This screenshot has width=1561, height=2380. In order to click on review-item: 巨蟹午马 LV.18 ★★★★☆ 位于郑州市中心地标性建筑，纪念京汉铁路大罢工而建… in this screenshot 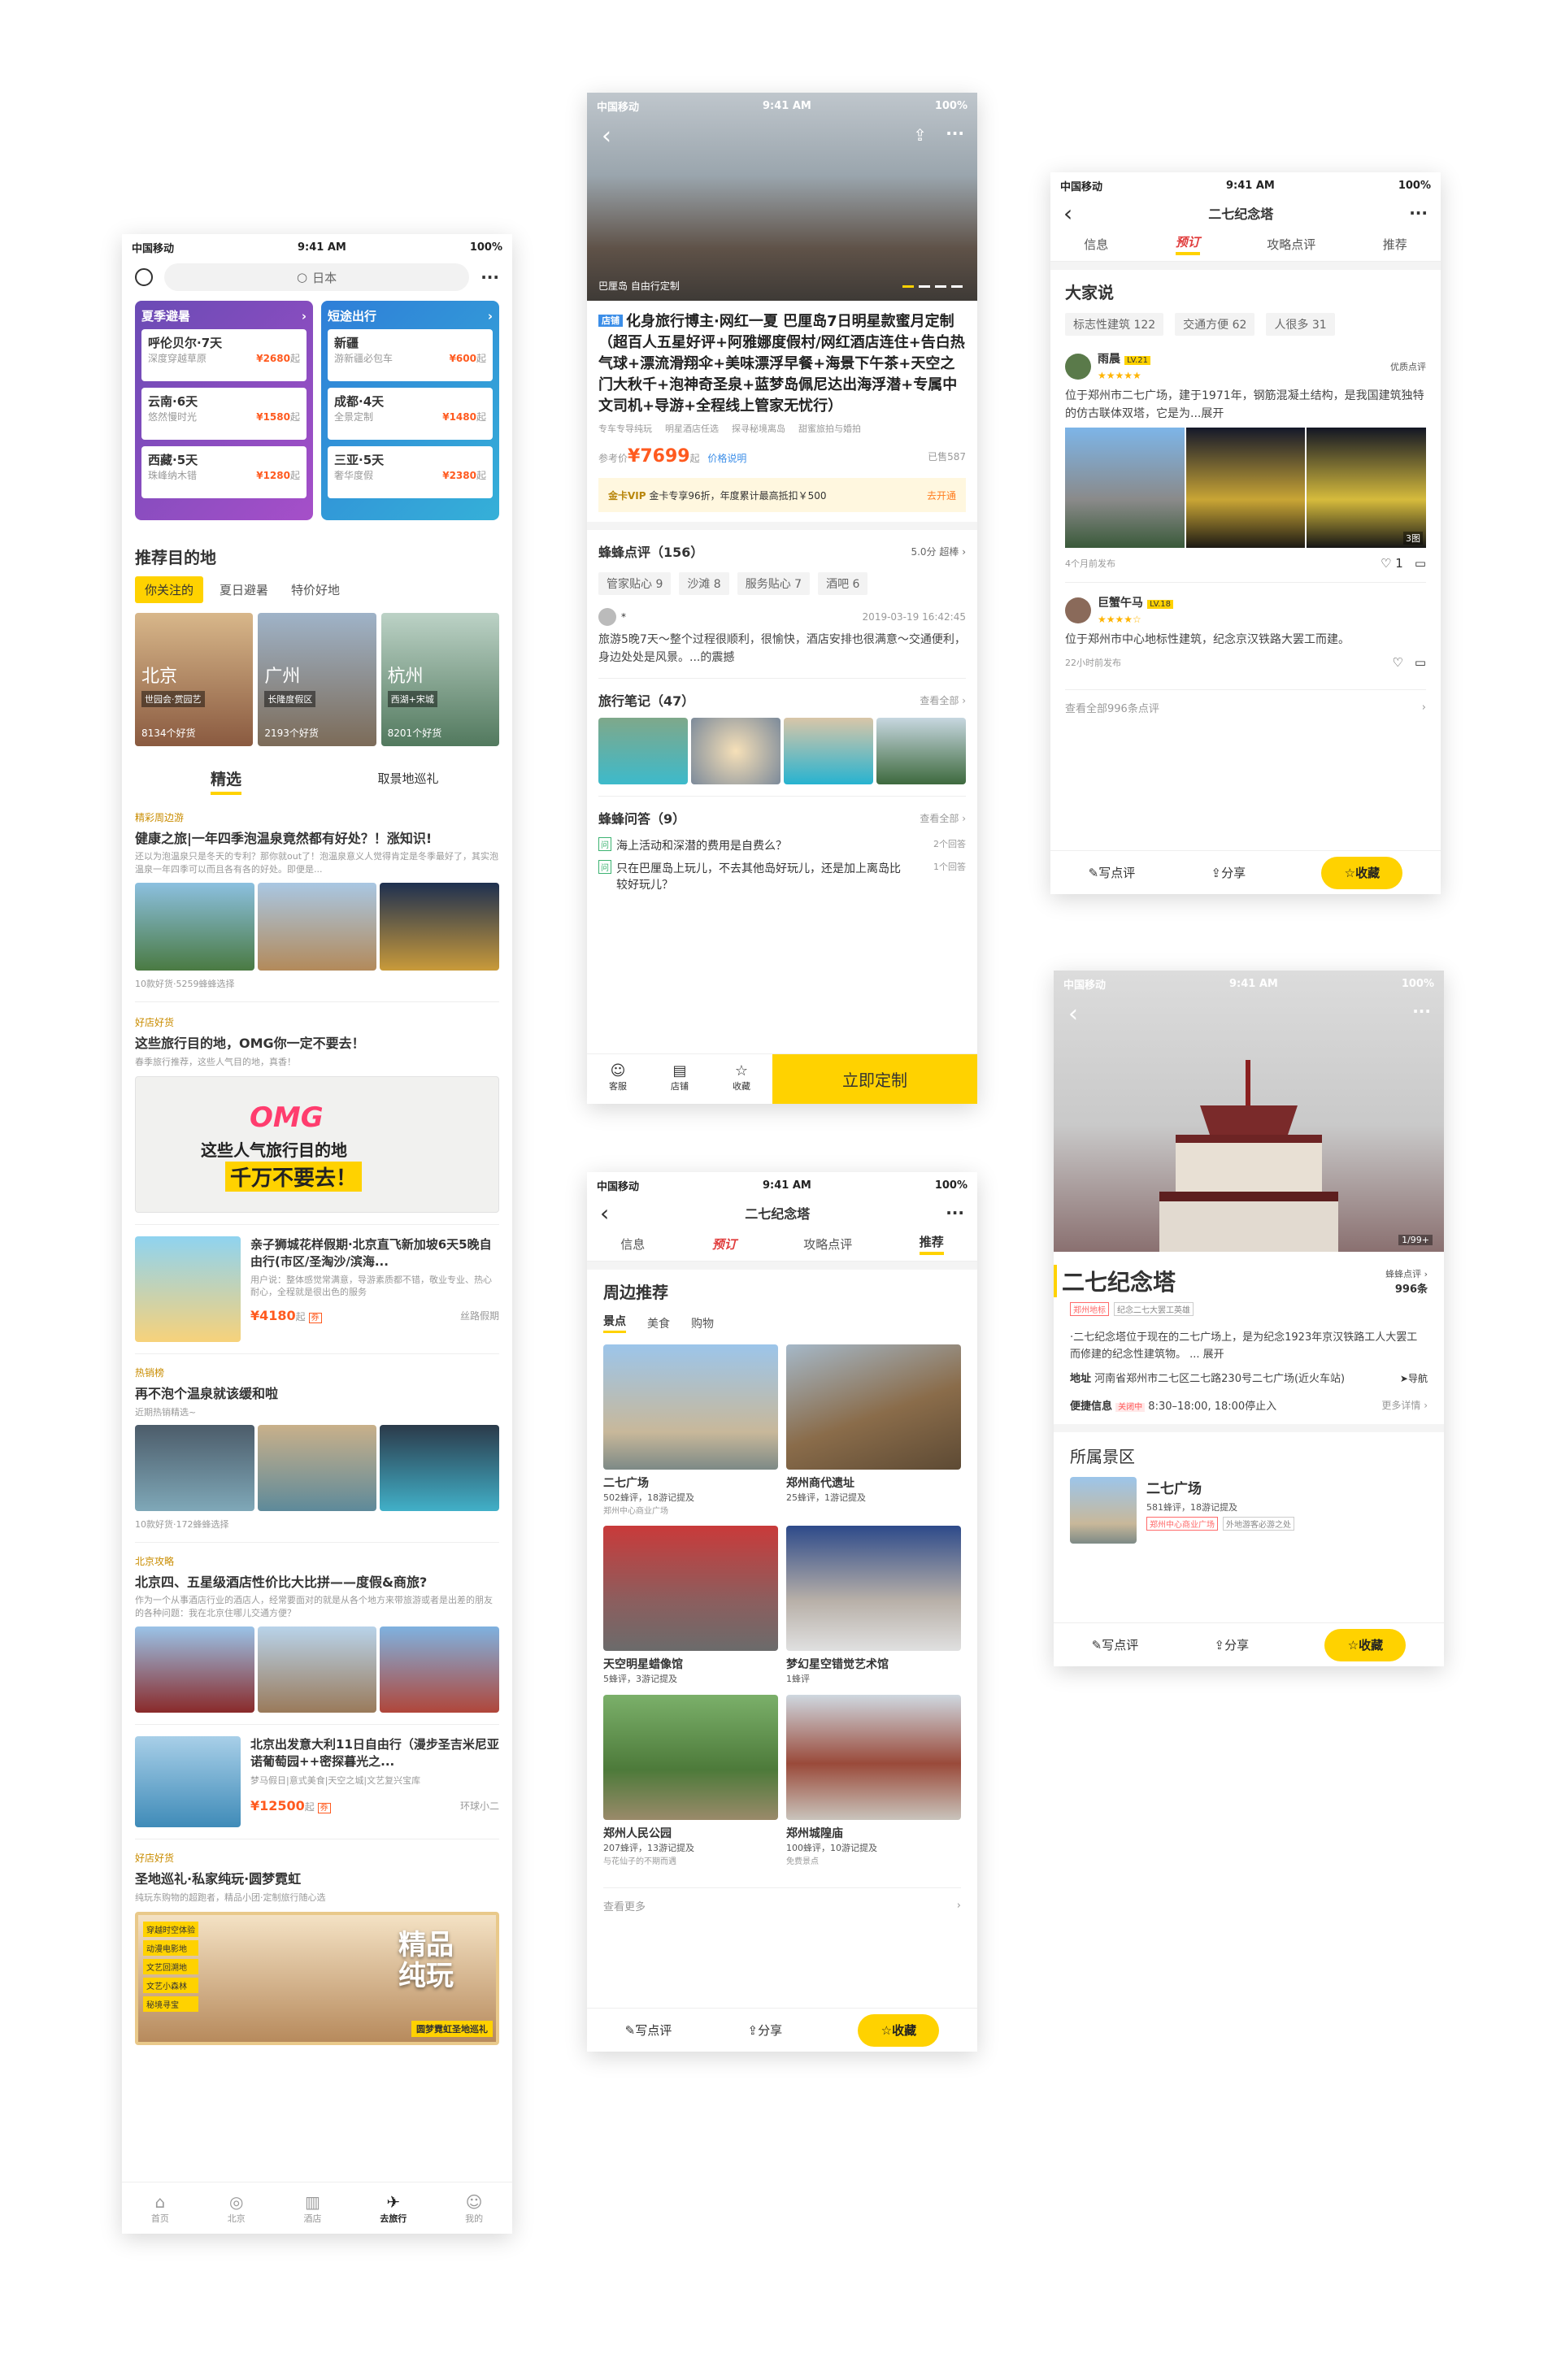, I will do `click(1245, 632)`.